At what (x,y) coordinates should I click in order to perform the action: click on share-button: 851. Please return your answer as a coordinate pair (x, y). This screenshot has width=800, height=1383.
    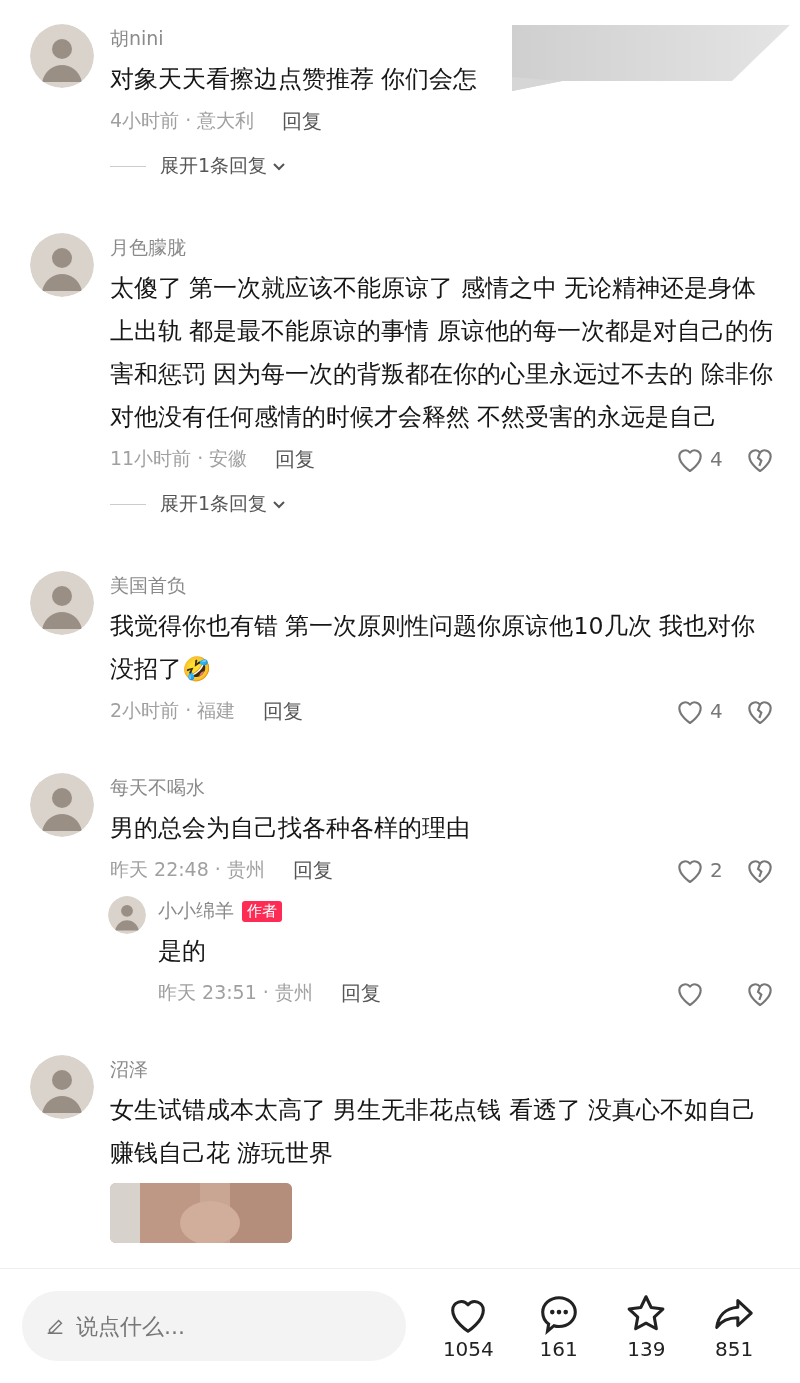
    Looking at the image, I should click on (734, 1326).